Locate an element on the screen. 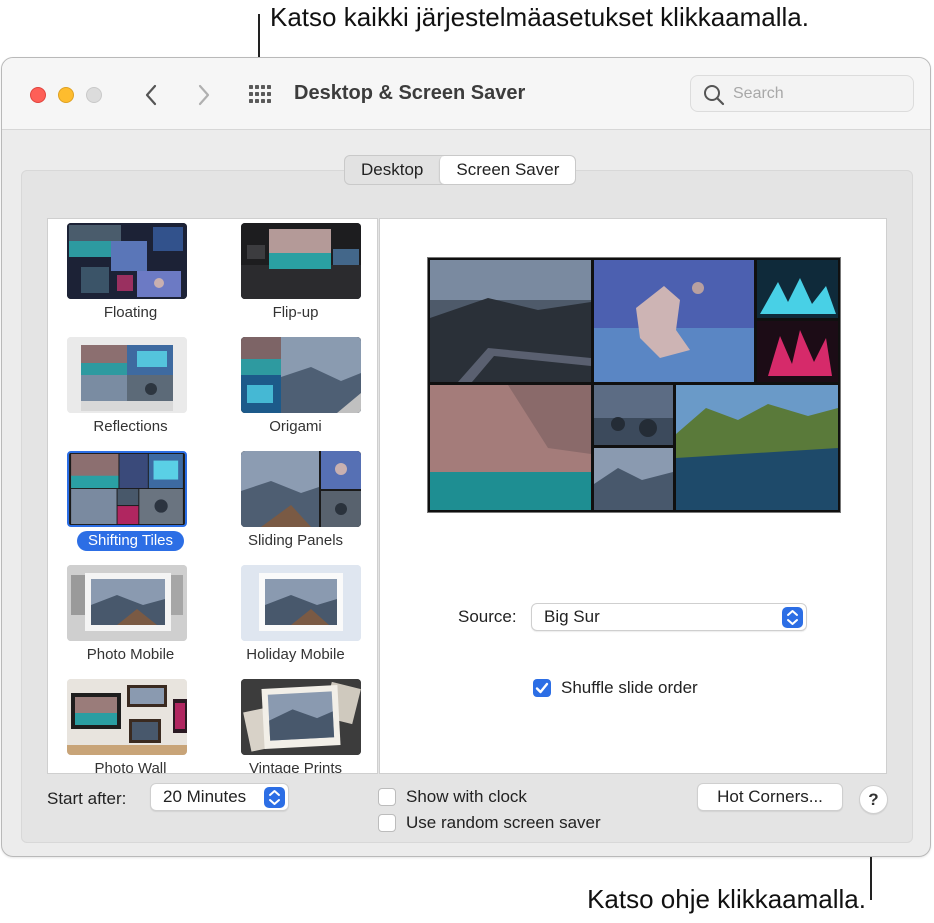 This screenshot has width=934, height=923. floating-thumbnail-image is located at coordinates (127, 261).